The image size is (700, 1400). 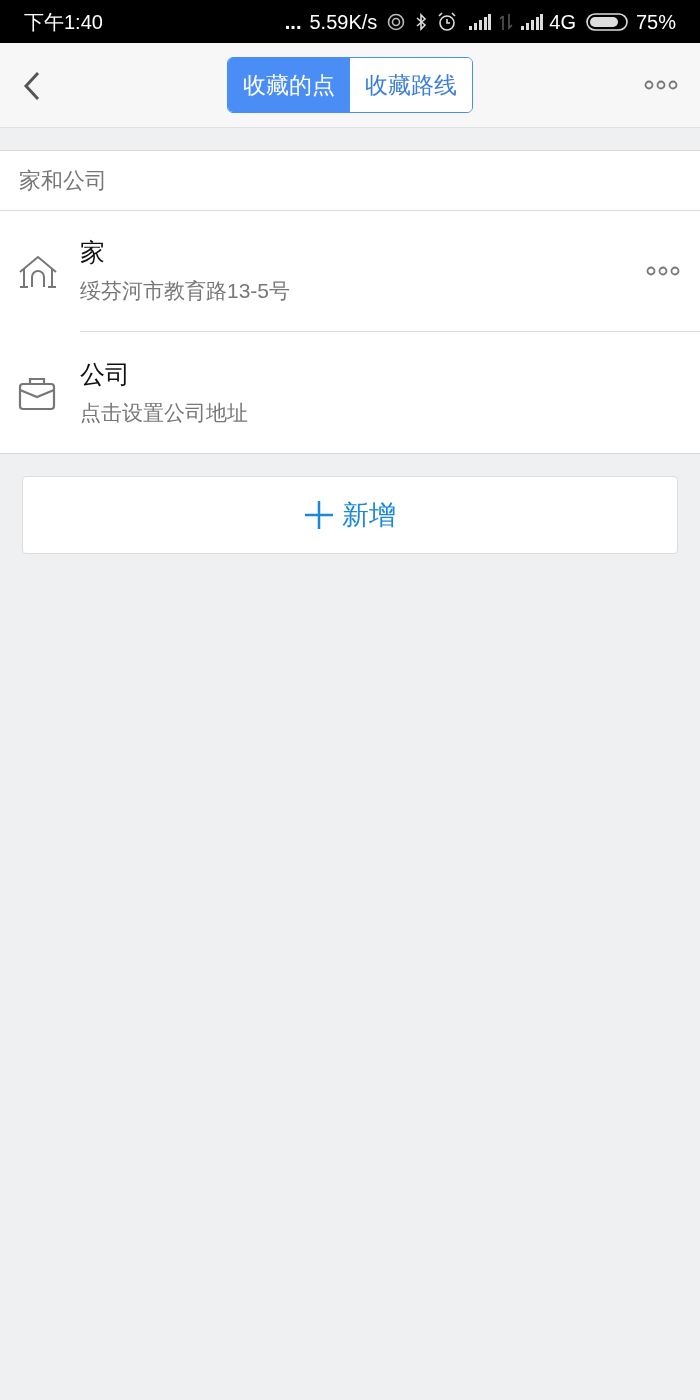 What do you see at coordinates (606, 21) in the screenshot?
I see `battery-icon` at bounding box center [606, 21].